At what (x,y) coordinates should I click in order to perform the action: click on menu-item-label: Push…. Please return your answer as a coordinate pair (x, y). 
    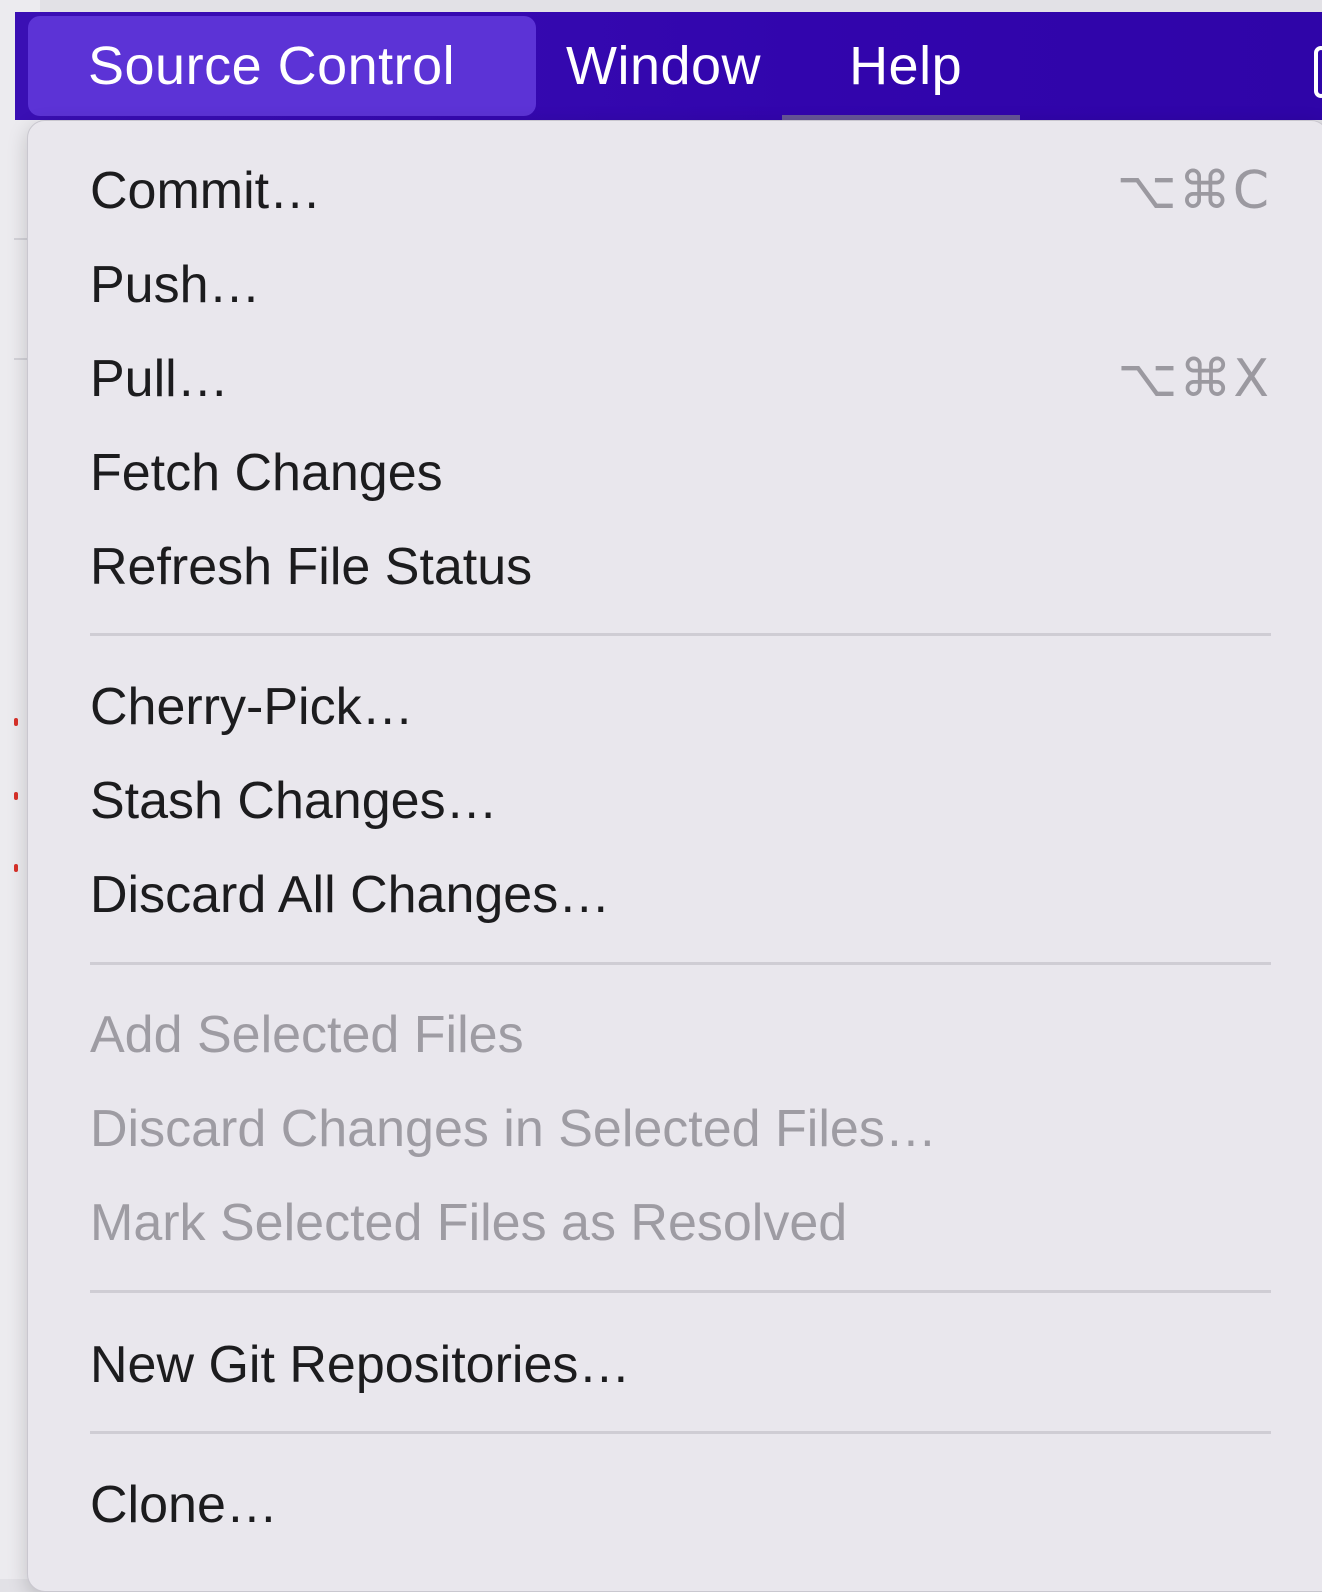
    Looking at the image, I should click on (175, 285).